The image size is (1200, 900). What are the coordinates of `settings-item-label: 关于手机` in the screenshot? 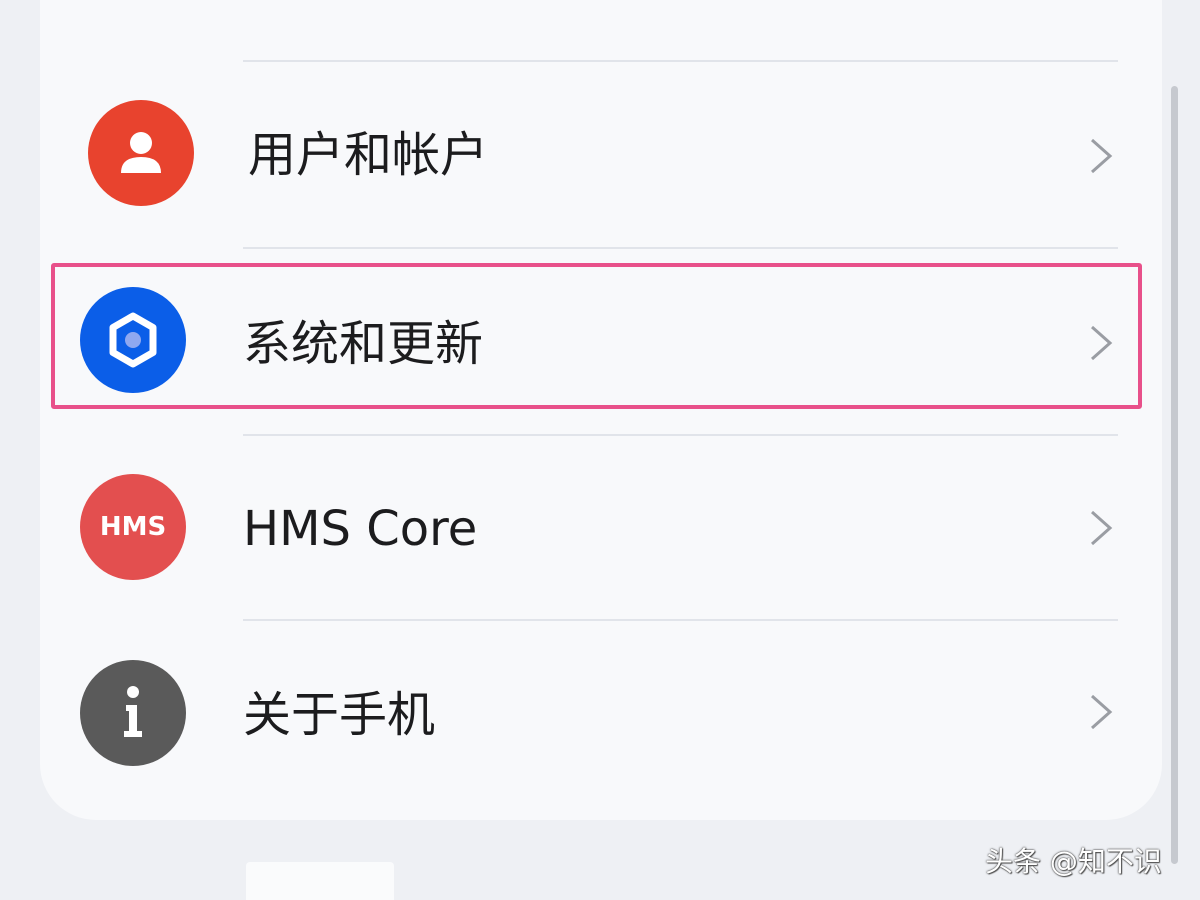 It's located at (339, 715).